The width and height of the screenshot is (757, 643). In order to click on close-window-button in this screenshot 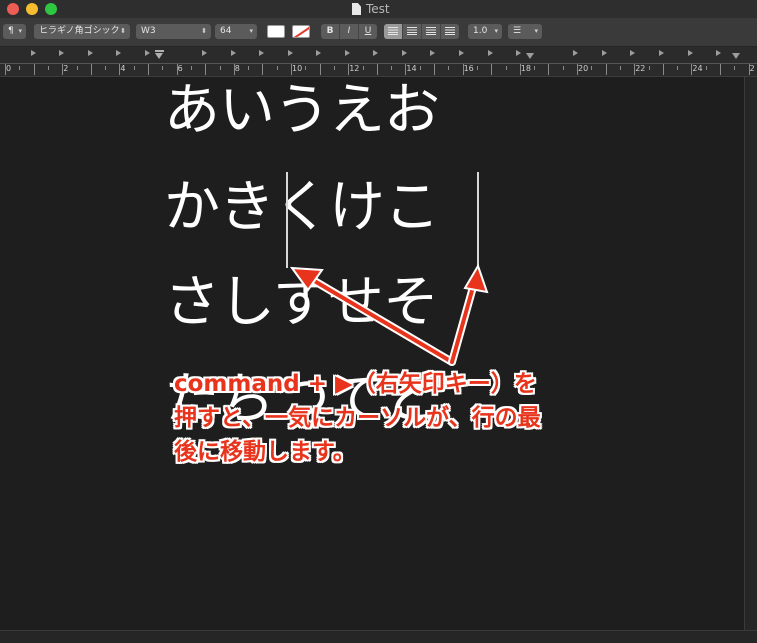, I will do `click(13, 9)`.